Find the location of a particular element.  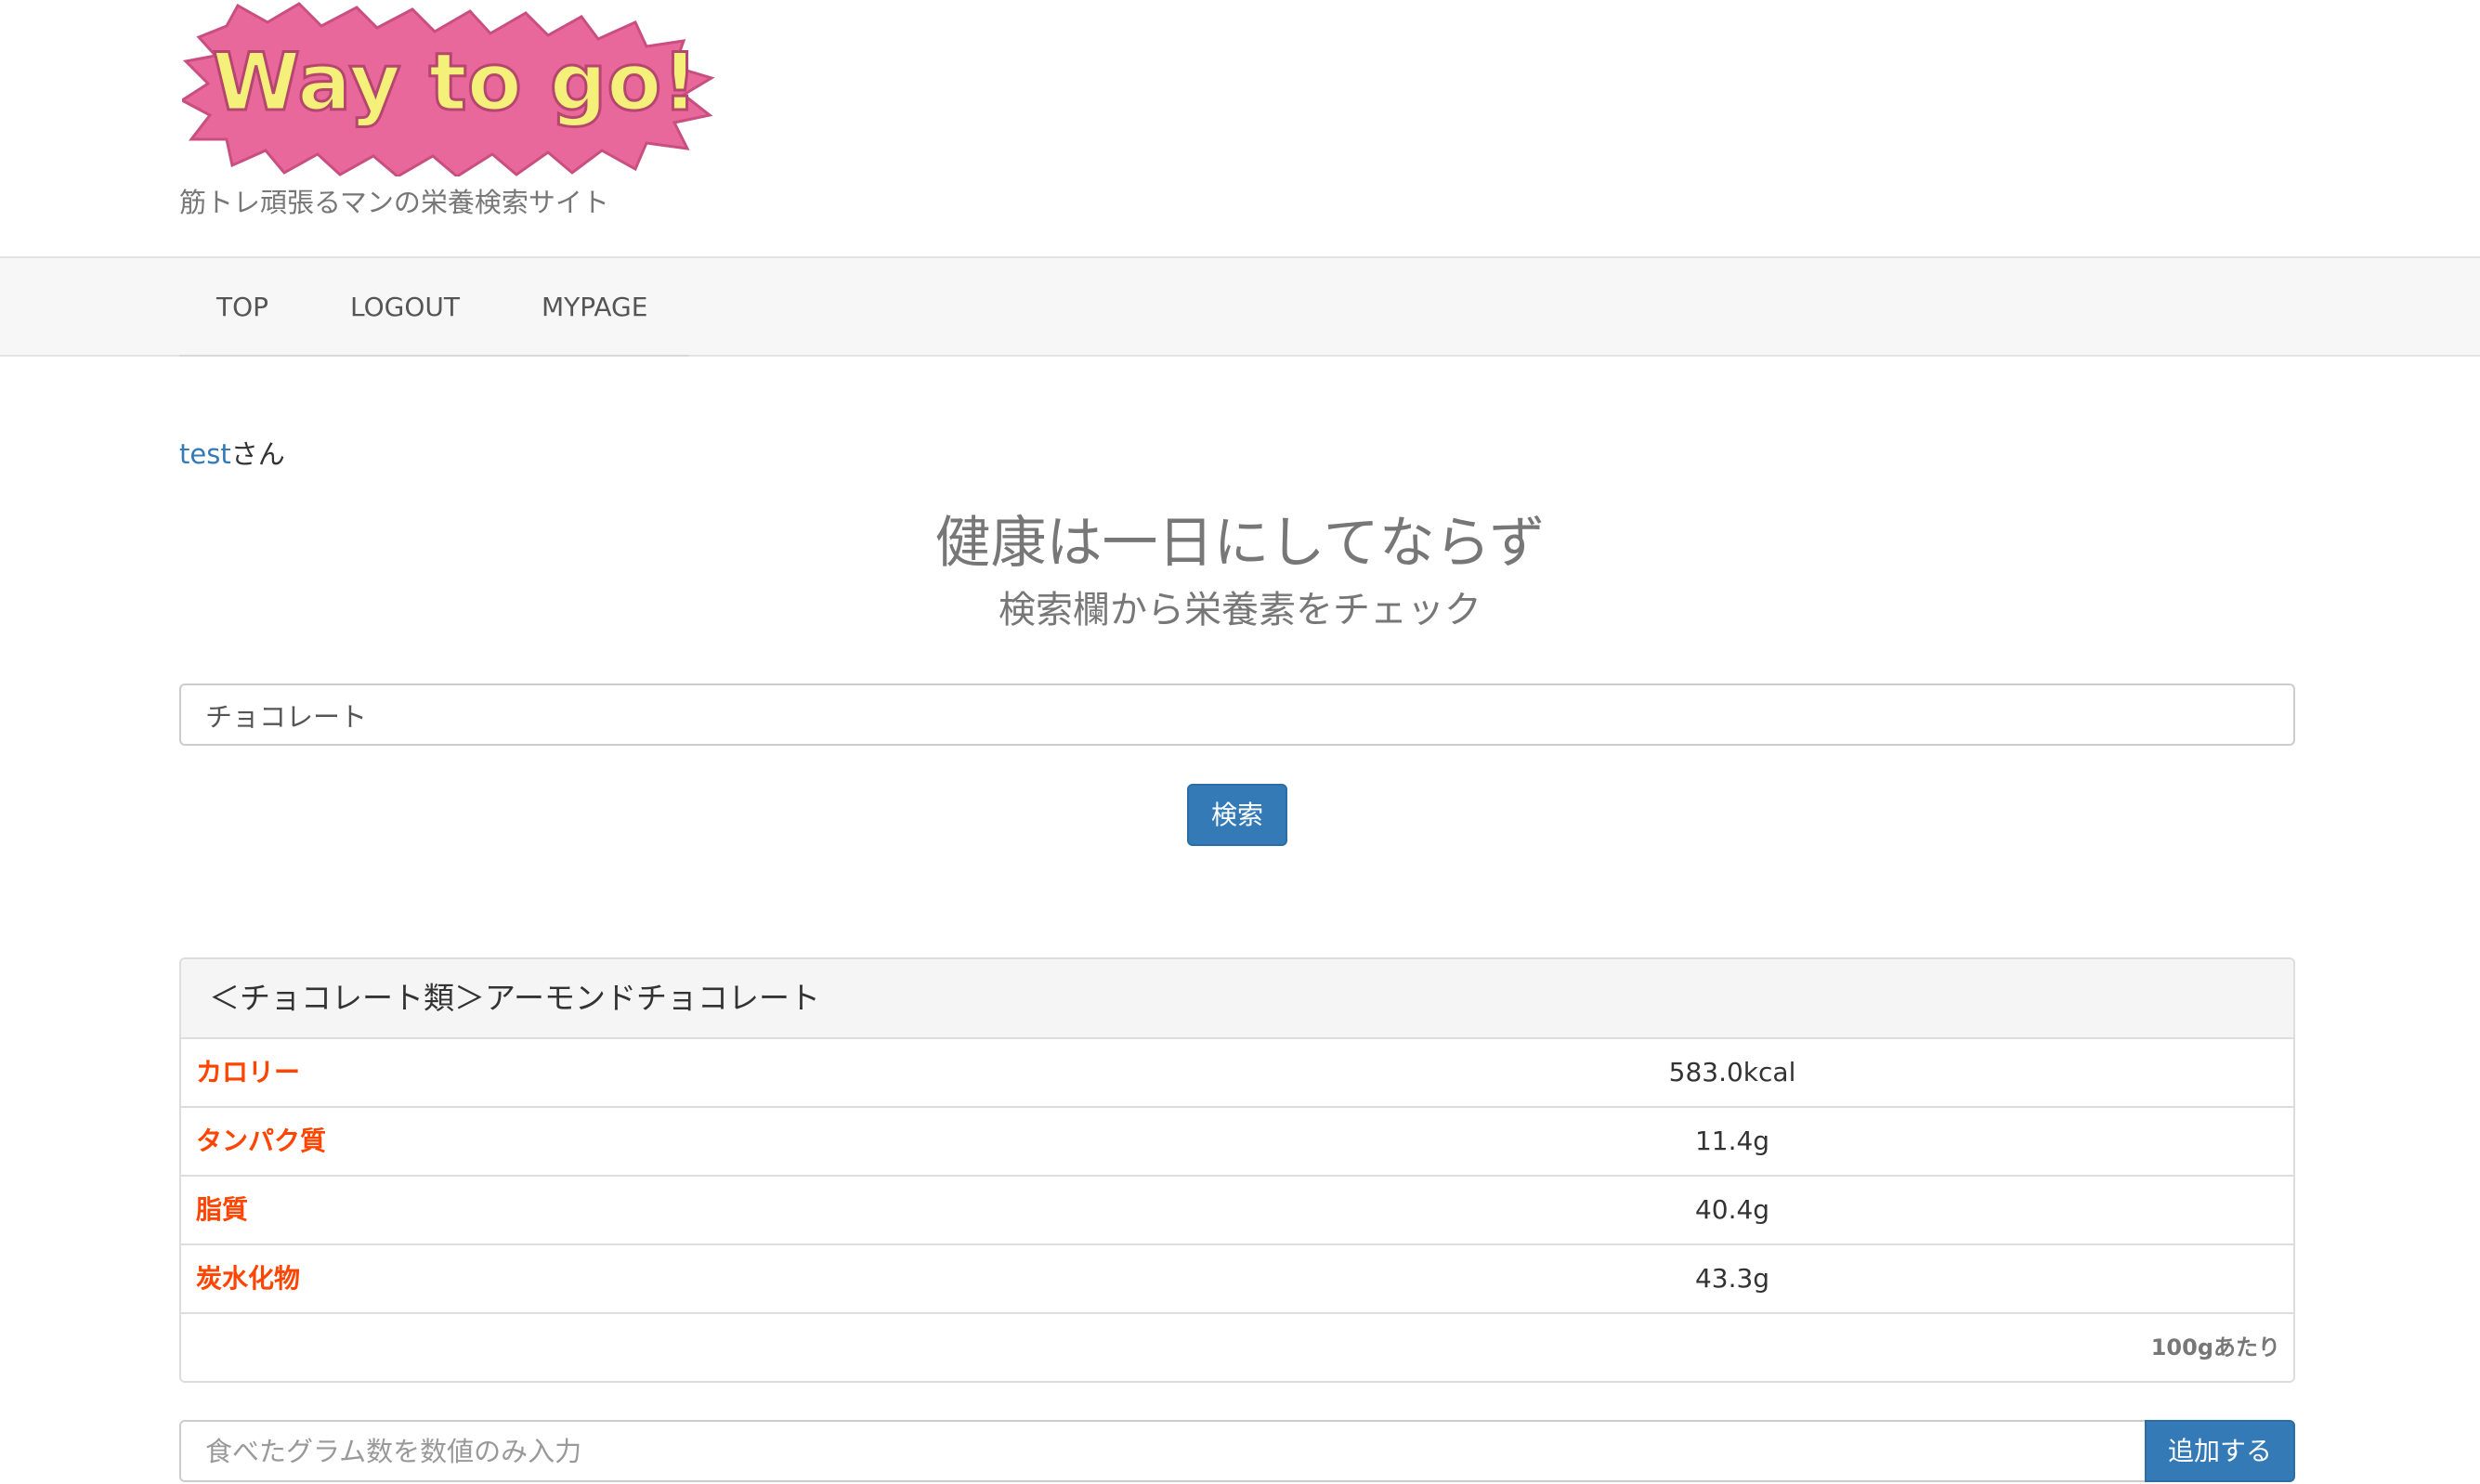

nutrient-label: 脂質 is located at coordinates (223, 1209).